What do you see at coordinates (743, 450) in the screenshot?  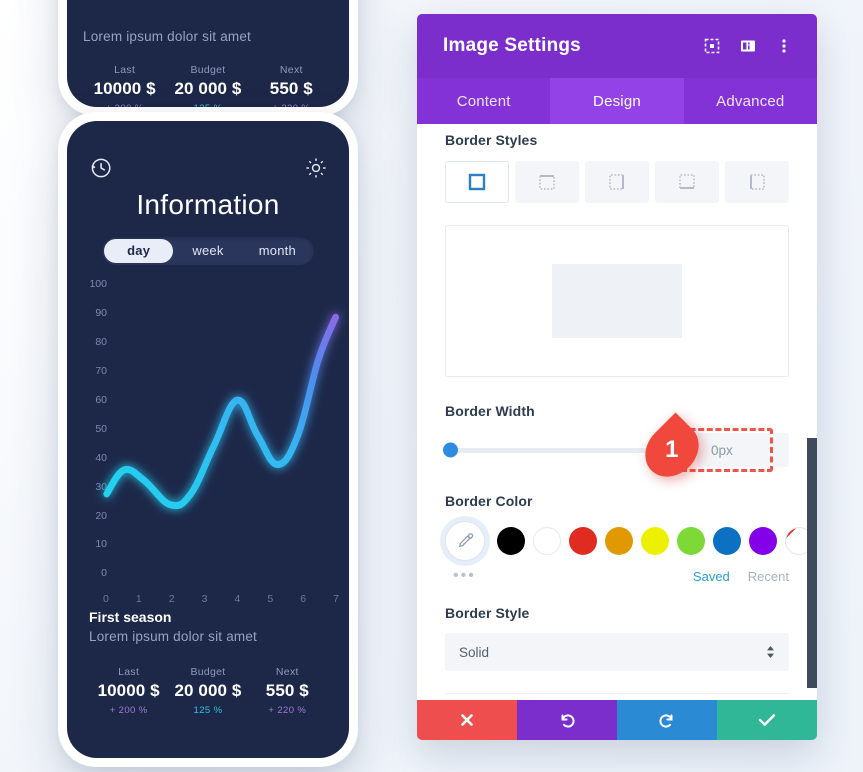 I see `border-width-input` at bounding box center [743, 450].